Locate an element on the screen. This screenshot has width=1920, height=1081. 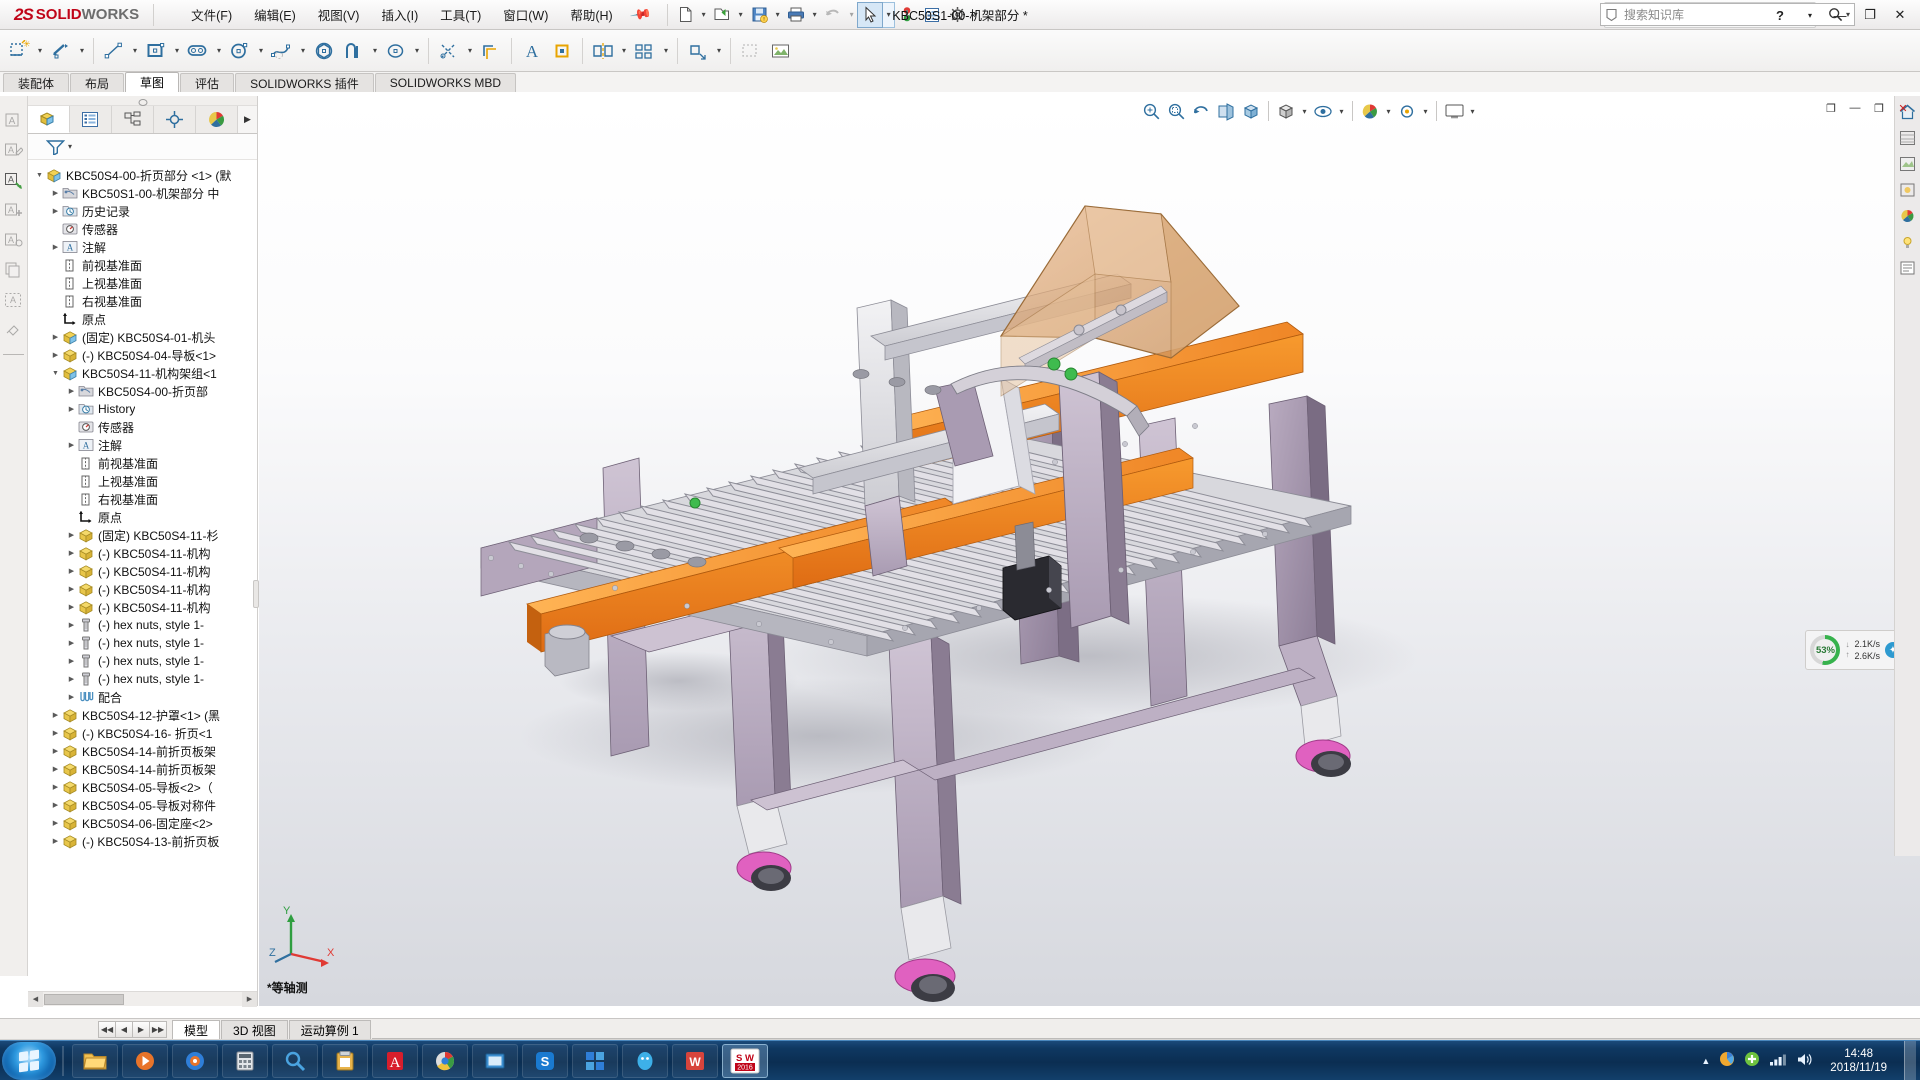
move-entities-caret: ▾ is located at coordinates (719, 51).